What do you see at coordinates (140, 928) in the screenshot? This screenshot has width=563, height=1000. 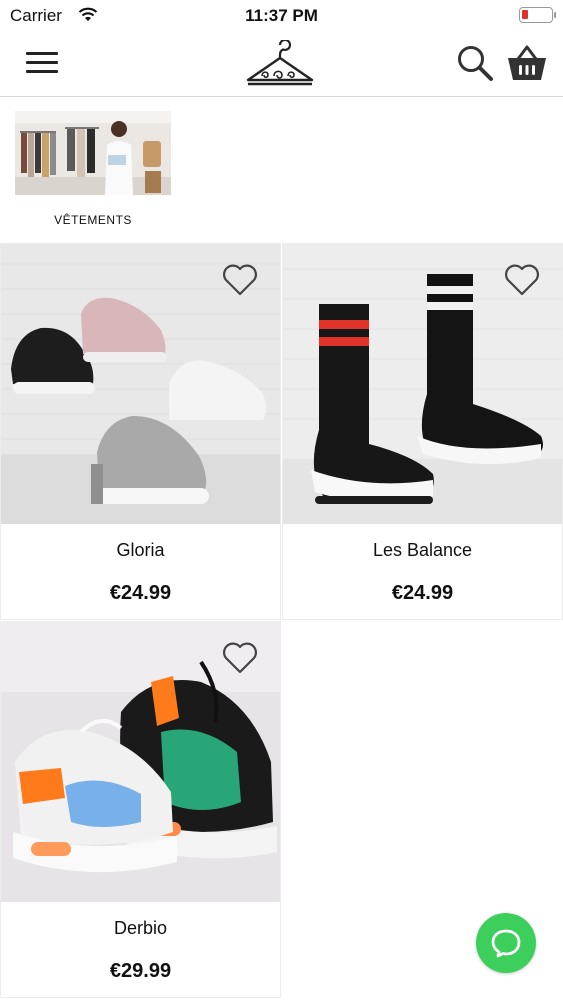 I see `product-name: Derbio` at bounding box center [140, 928].